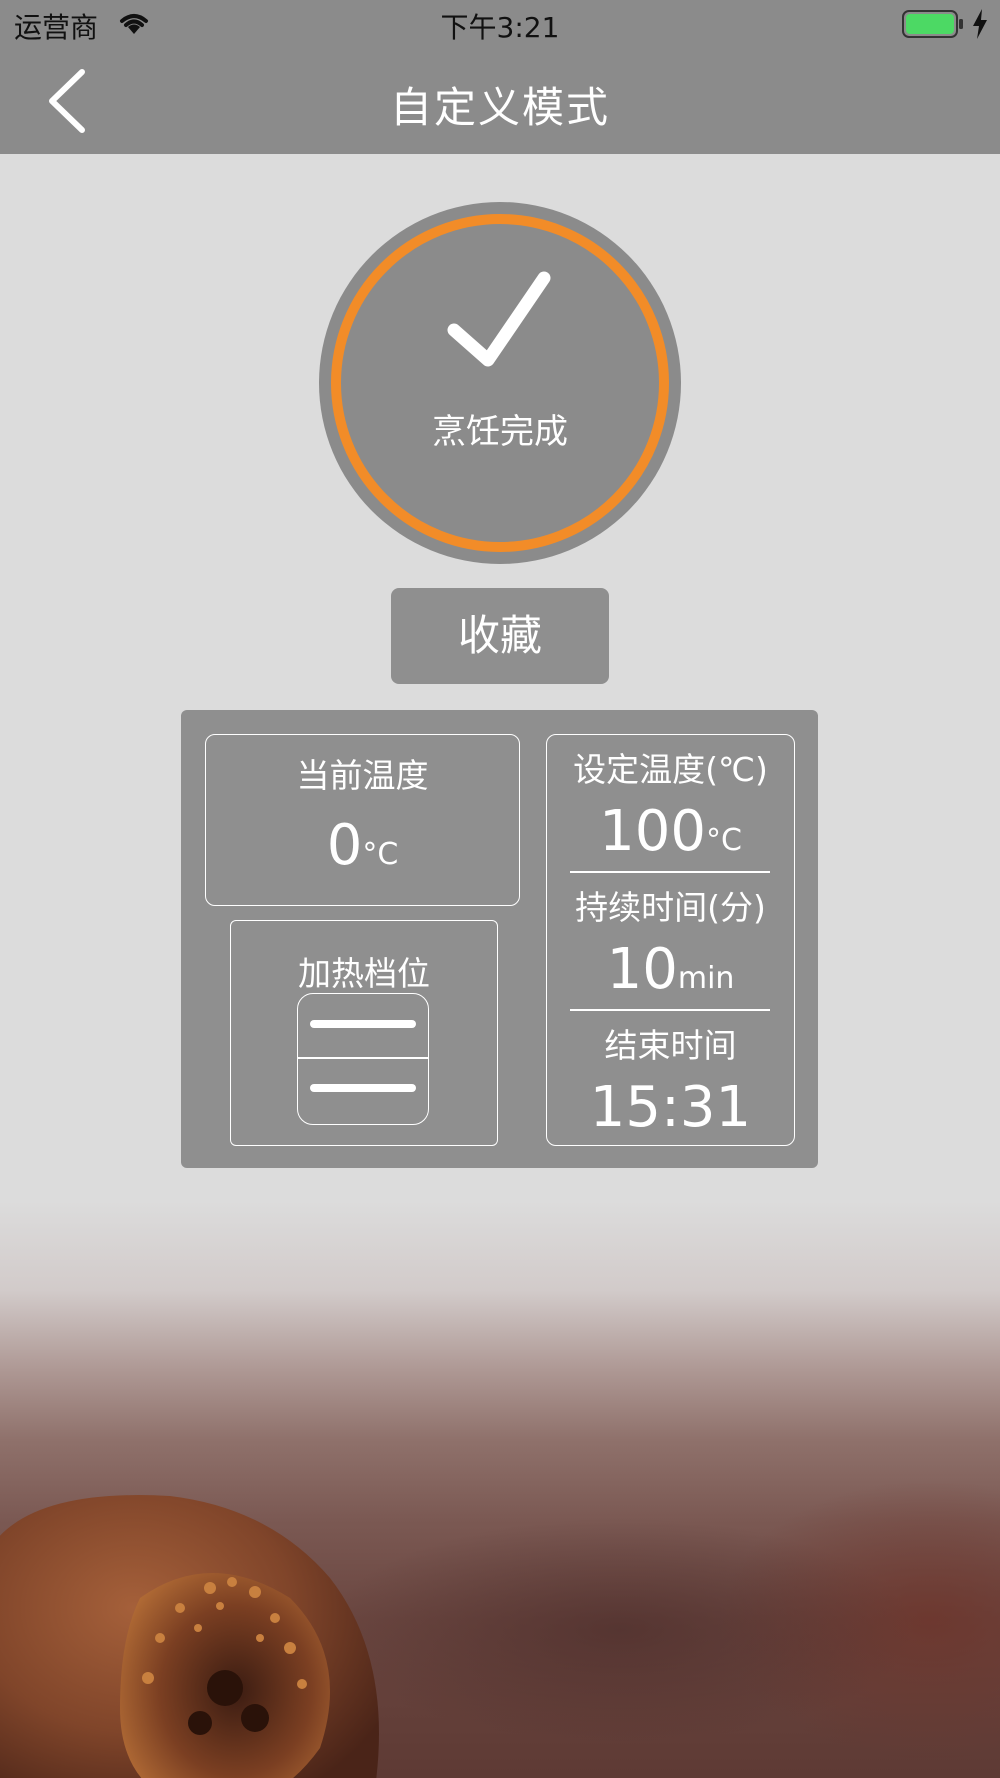 The image size is (1000, 1778). Describe the element at coordinates (499, 319) in the screenshot. I see `checkmark-icon` at that location.